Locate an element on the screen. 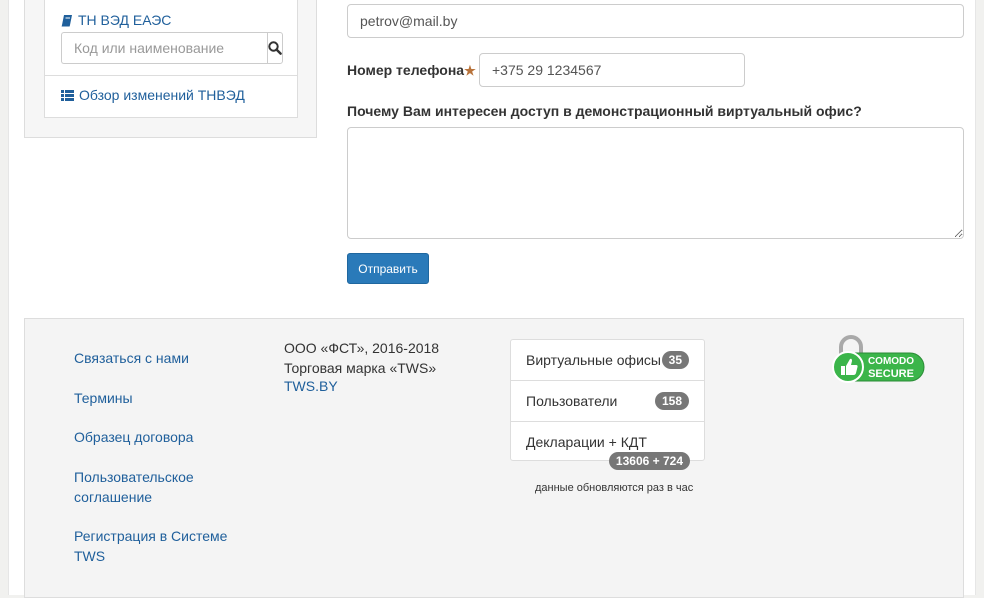 This screenshot has width=984, height=598. site-link: TWS.BY is located at coordinates (311, 386).